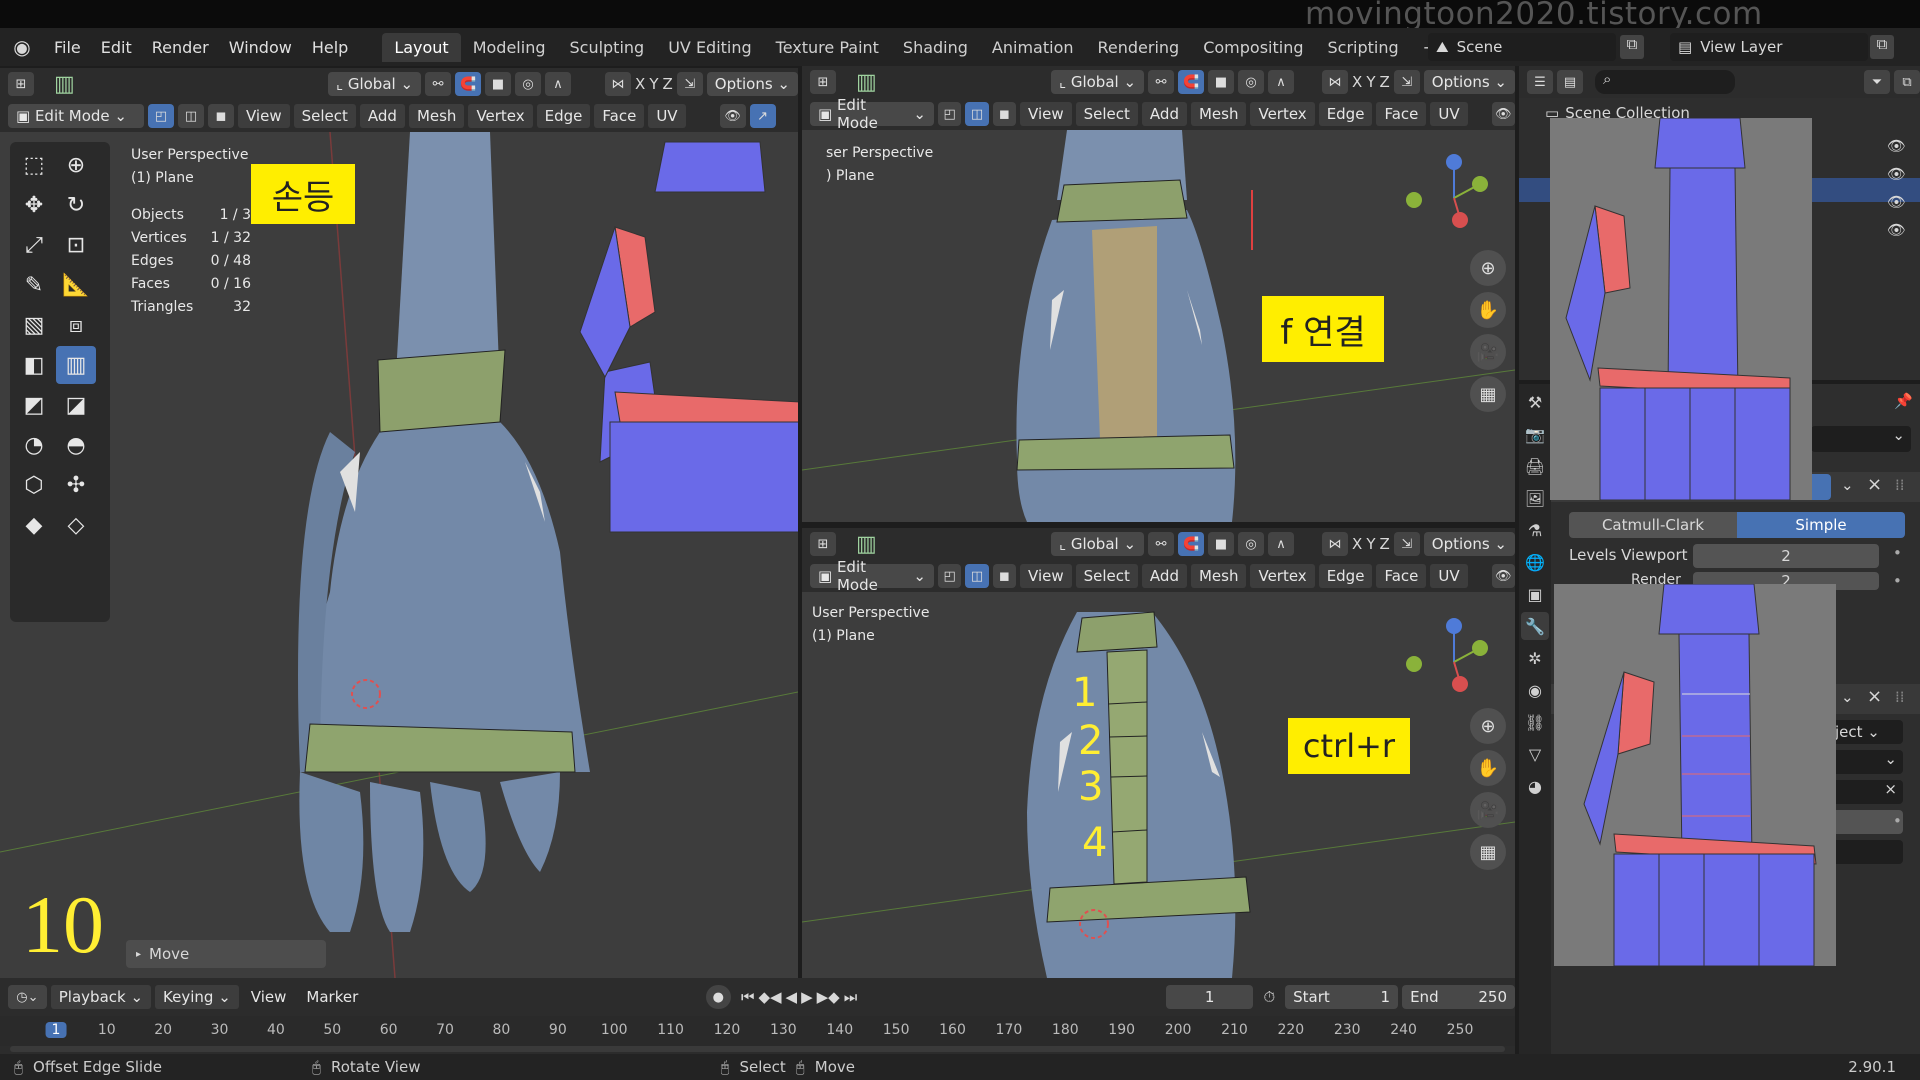  I want to click on loopcut-tool-icon: ▥, so click(76, 365).